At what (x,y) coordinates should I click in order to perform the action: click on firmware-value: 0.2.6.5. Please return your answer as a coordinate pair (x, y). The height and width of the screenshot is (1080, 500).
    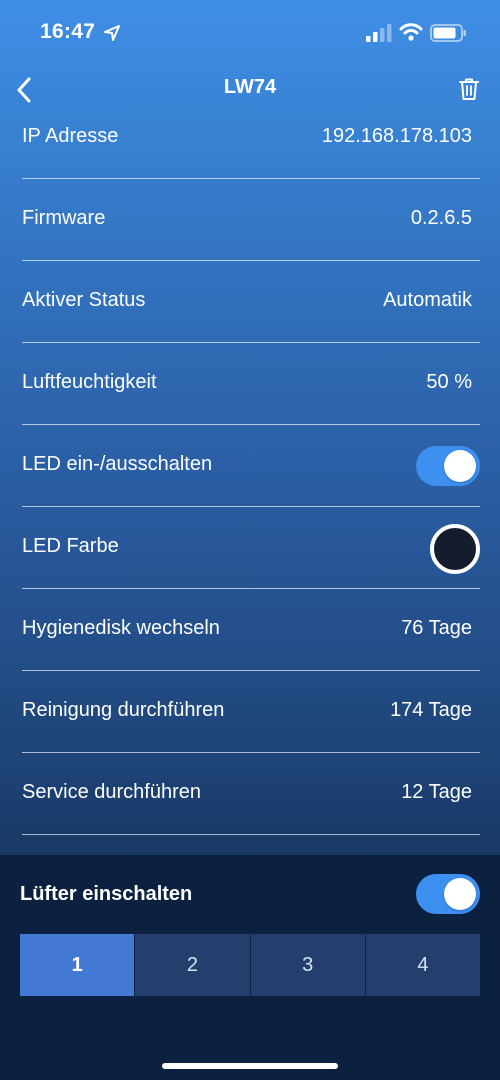
    Looking at the image, I should click on (441, 218).